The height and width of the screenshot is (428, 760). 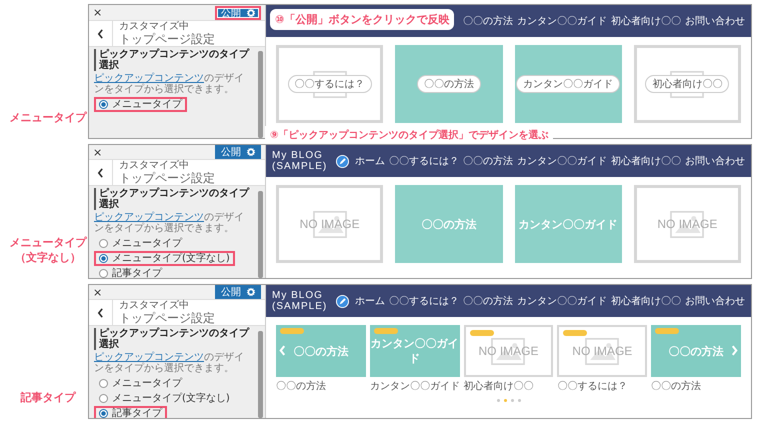 I want to click on title-pill: カンタン〇〇ガイド, so click(x=568, y=84).